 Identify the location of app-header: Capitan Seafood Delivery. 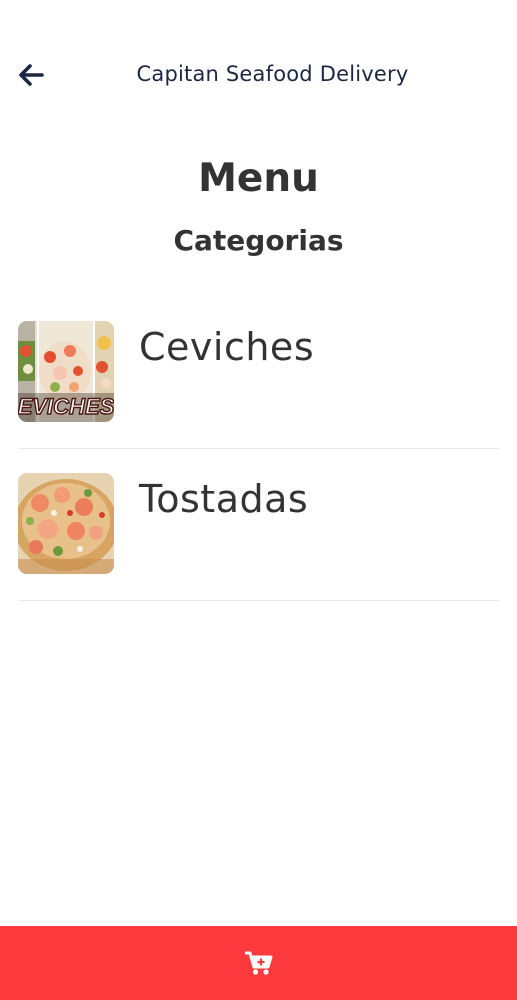
(258, 76).